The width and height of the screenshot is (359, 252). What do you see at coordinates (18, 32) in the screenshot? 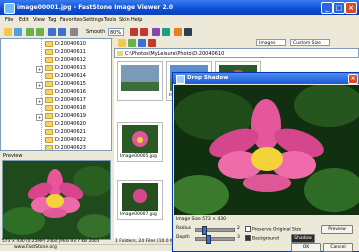
I see `save-icon` at bounding box center [18, 32].